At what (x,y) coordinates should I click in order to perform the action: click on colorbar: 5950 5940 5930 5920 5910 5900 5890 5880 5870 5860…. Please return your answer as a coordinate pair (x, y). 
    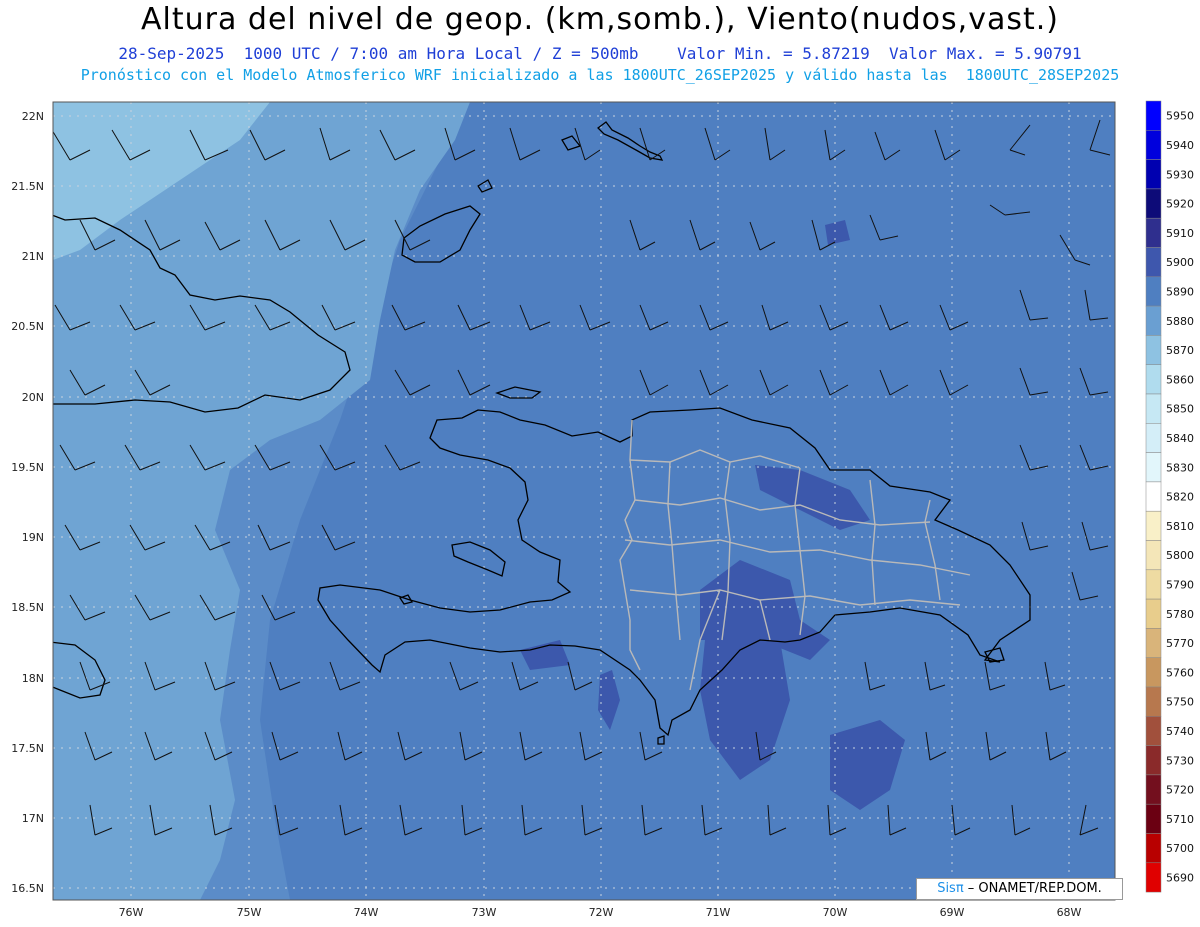
    Looking at the image, I should click on (1169, 496).